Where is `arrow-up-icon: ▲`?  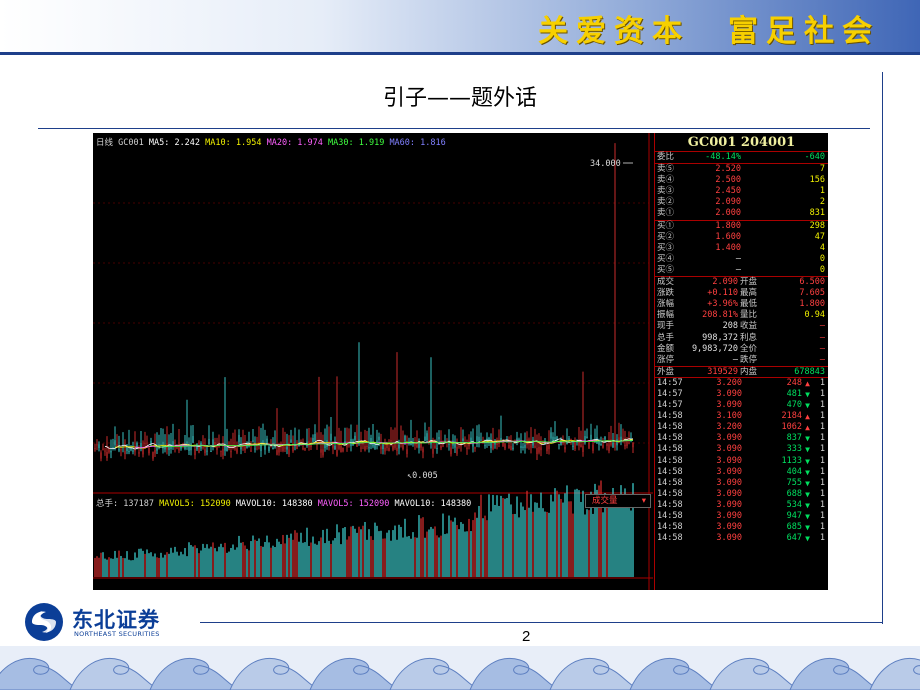 arrow-up-icon: ▲ is located at coordinates (807, 417).